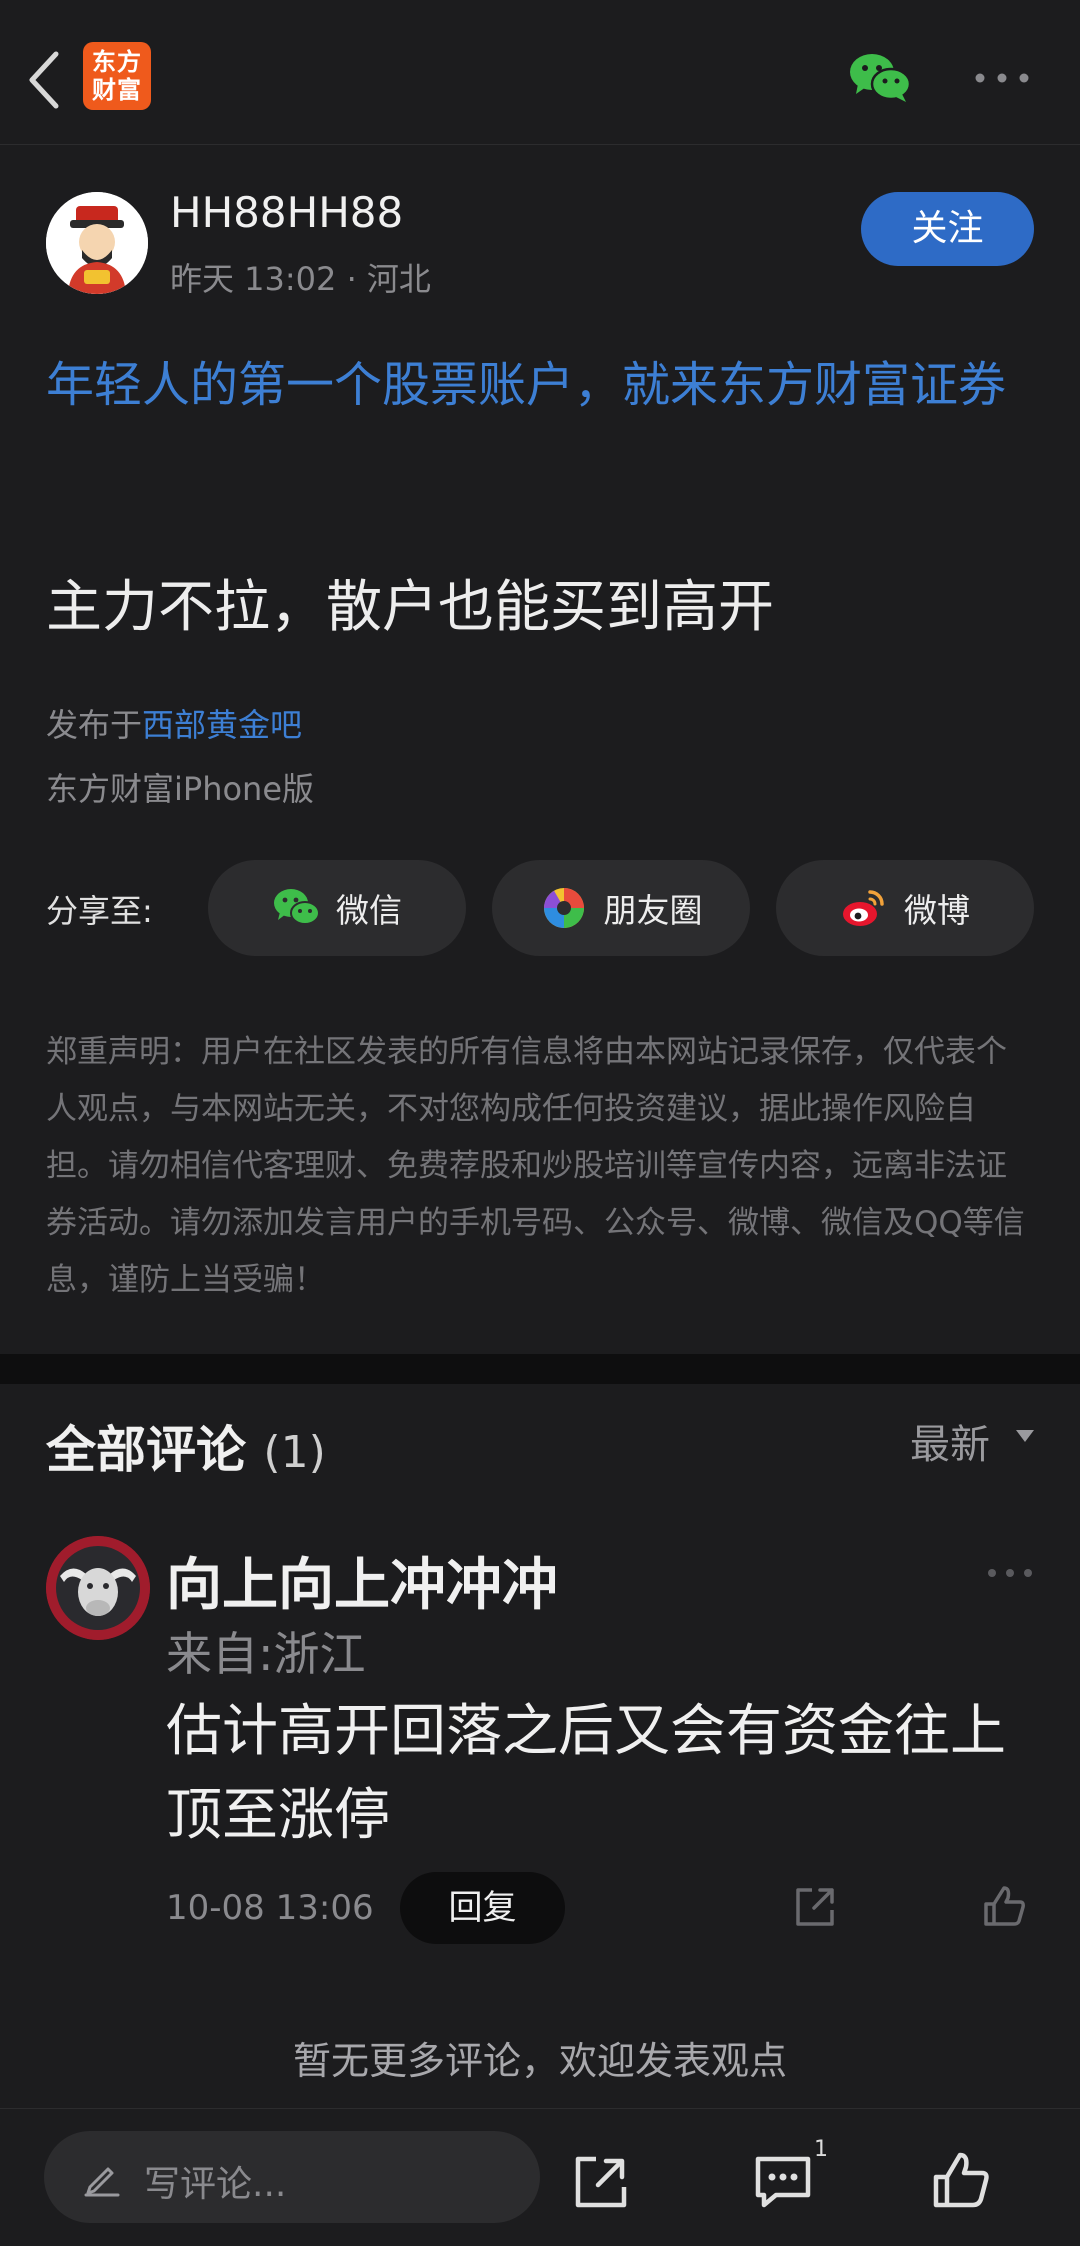 The width and height of the screenshot is (1080, 2246). What do you see at coordinates (286, 212) in the screenshot?
I see `author-name: HH88HH88` at bounding box center [286, 212].